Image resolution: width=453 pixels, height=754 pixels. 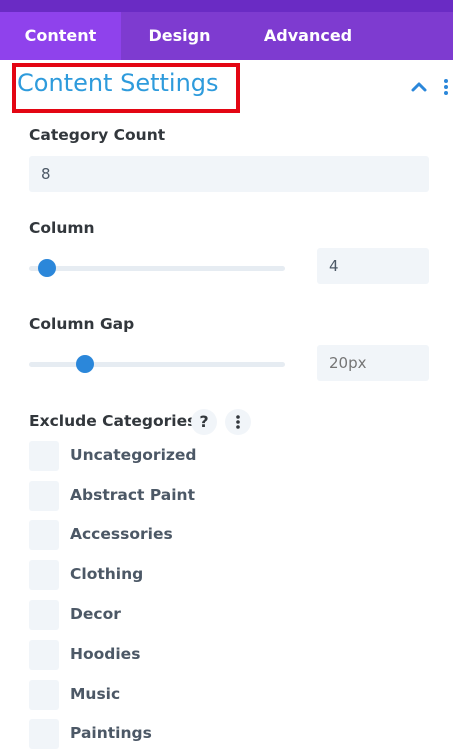 I want to click on section-title: Content Settings, so click(x=118, y=83).